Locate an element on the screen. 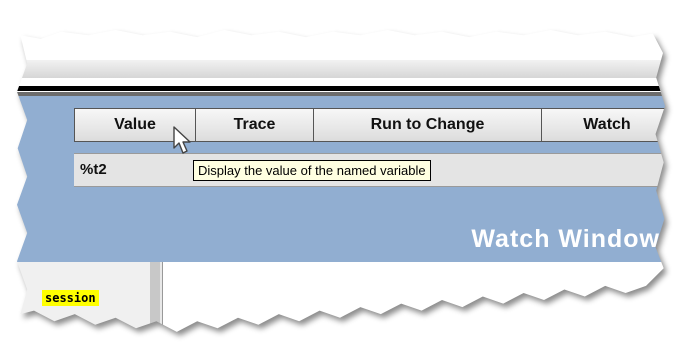 Image resolution: width=680 pixels, height=353 pixels. watch-button: Watch is located at coordinates (604, 125).